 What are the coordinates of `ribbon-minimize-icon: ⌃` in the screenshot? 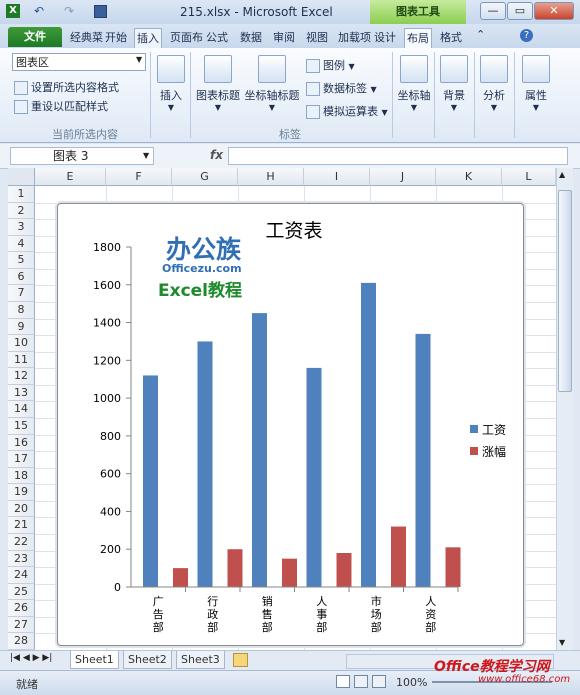 It's located at (480, 34).